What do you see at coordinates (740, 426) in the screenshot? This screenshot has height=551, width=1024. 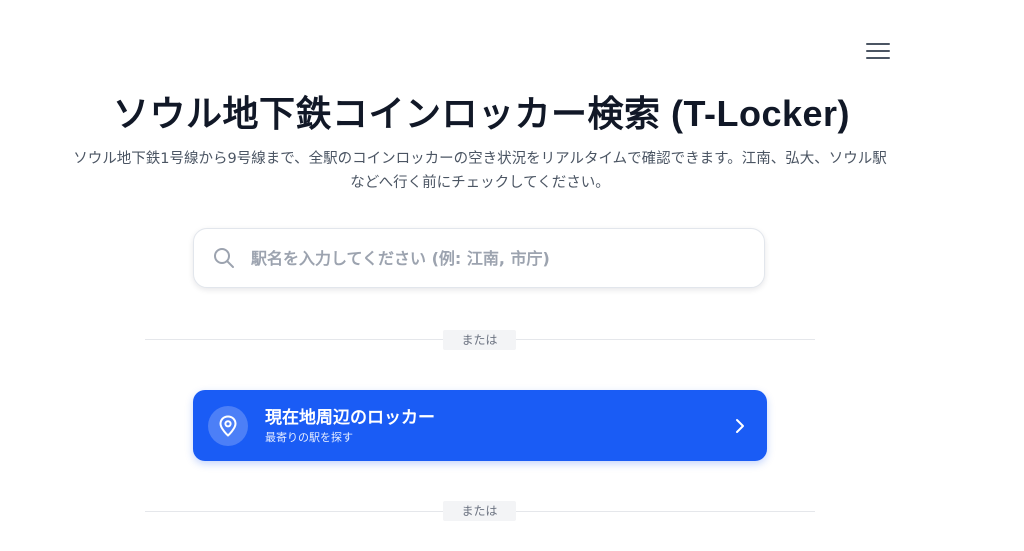 I see `chevron-right-icon` at bounding box center [740, 426].